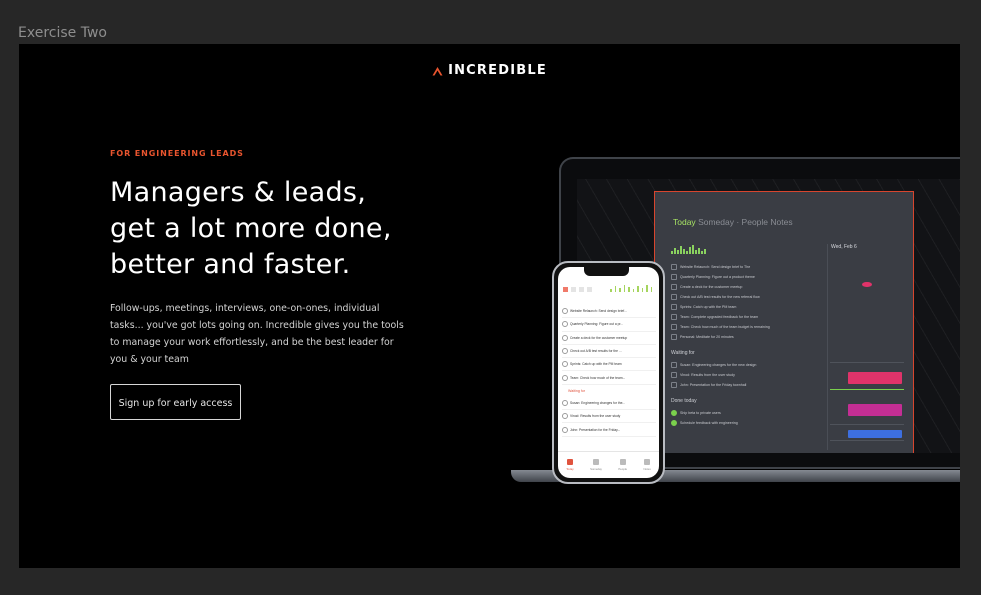  What do you see at coordinates (844, 247) in the screenshot?
I see `calendar-date: Wed, Feb 6` at bounding box center [844, 247].